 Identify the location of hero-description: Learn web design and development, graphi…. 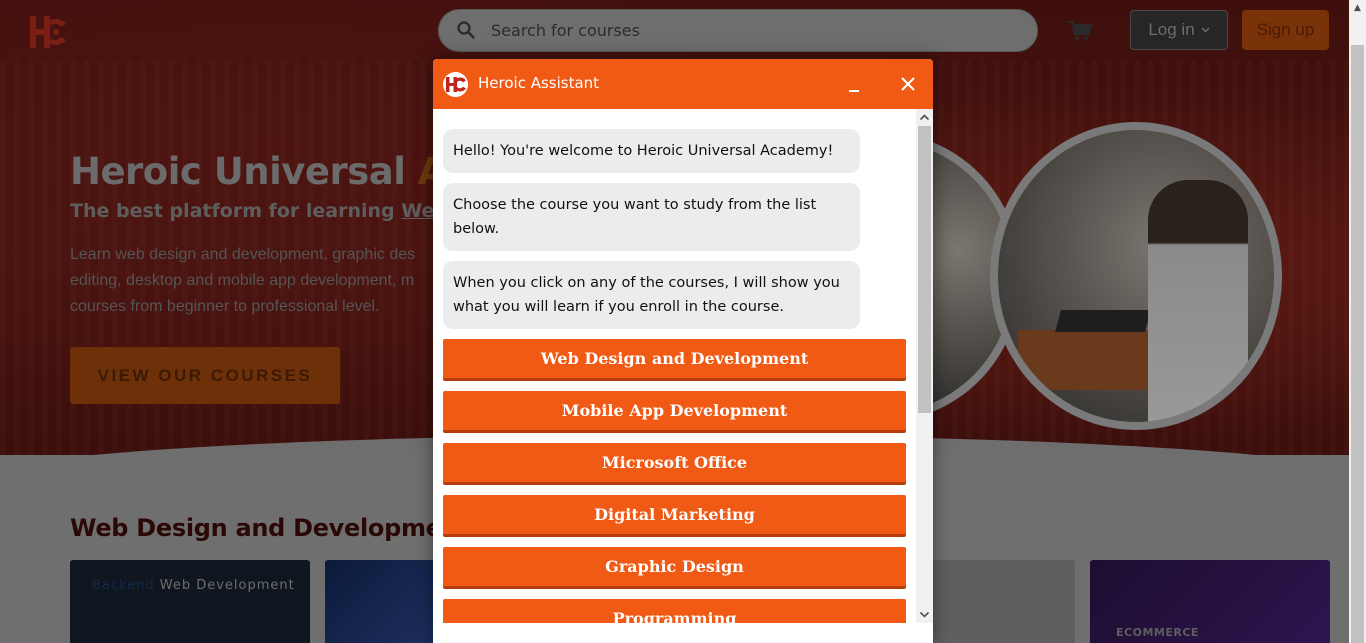
(265, 281).